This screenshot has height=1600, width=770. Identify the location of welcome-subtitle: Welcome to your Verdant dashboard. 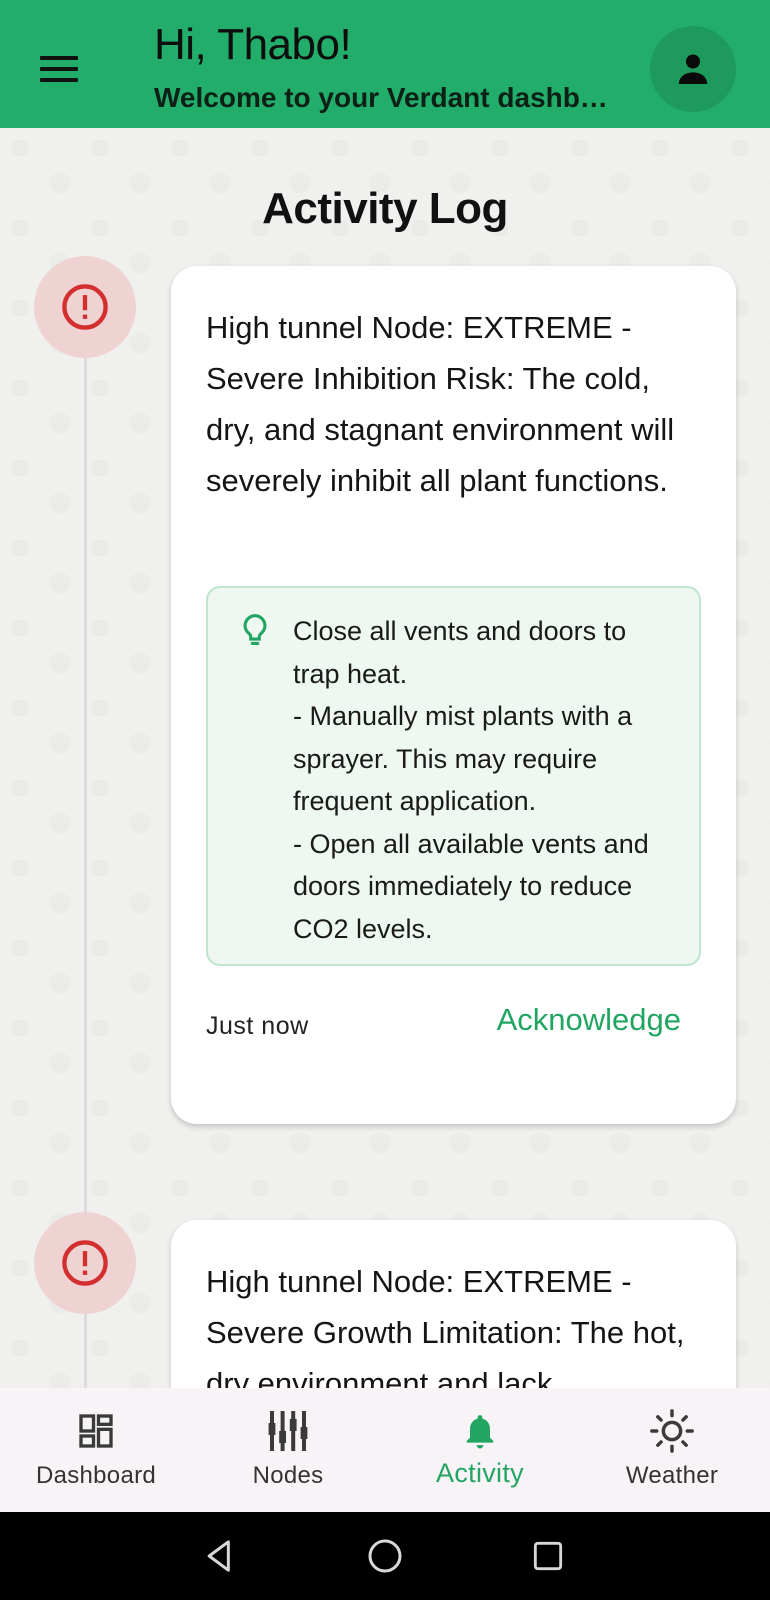
(384, 97).